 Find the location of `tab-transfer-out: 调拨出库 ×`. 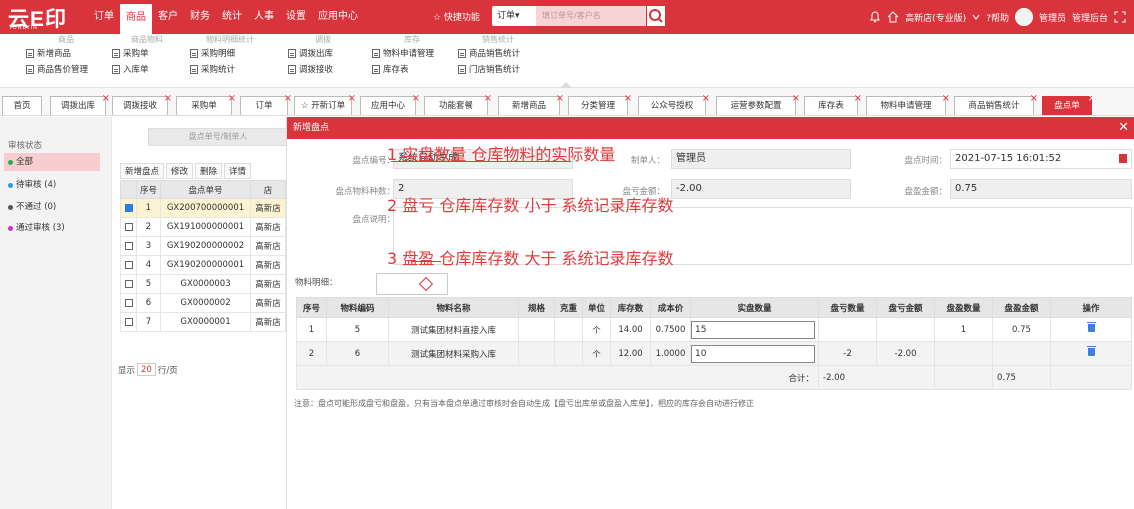

tab-transfer-out: 调拨出库 × is located at coordinates (80, 104).